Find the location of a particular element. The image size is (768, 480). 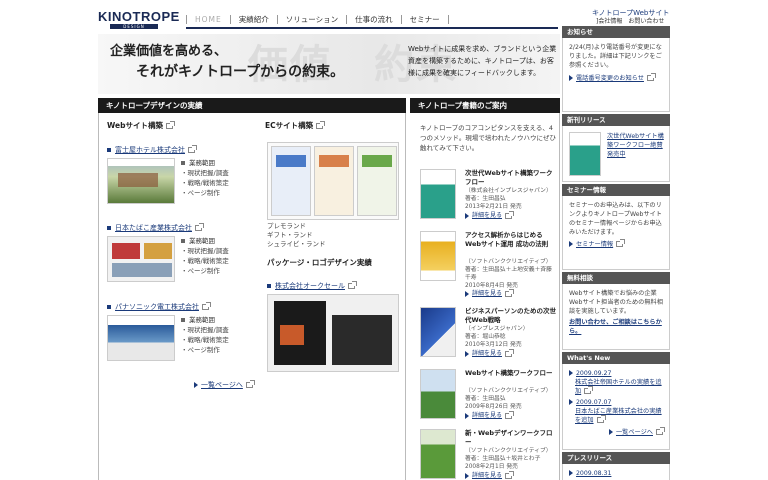

press-date: 2009.08.31 is located at coordinates (616, 473).